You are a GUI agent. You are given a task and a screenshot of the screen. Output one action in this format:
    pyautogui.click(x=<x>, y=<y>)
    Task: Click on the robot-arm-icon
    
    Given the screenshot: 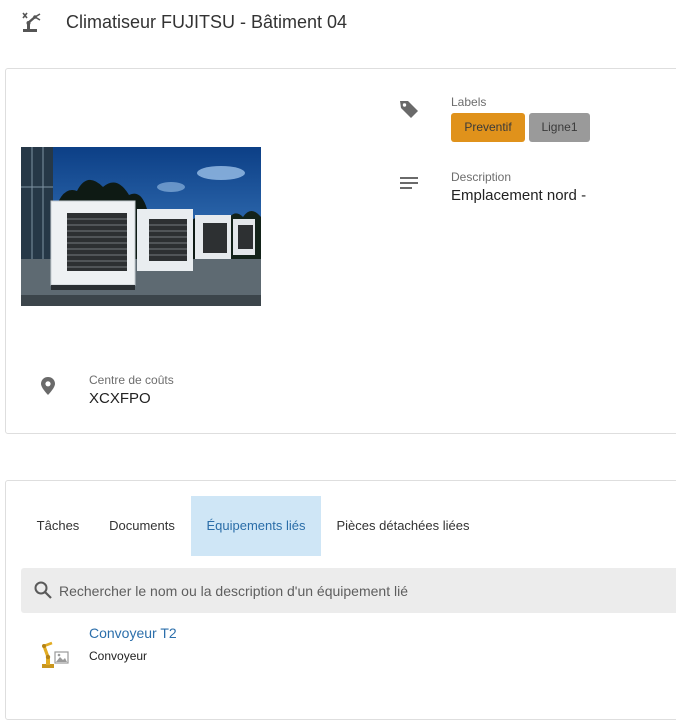 What is the action you would take?
    pyautogui.click(x=31, y=22)
    